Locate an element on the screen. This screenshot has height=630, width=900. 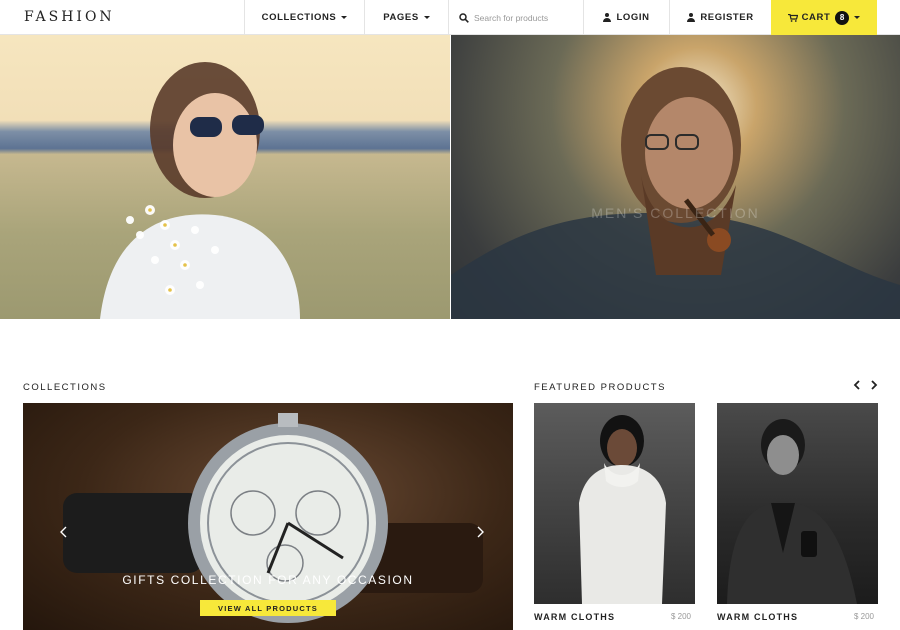
search-box is located at coordinates (515, 17).